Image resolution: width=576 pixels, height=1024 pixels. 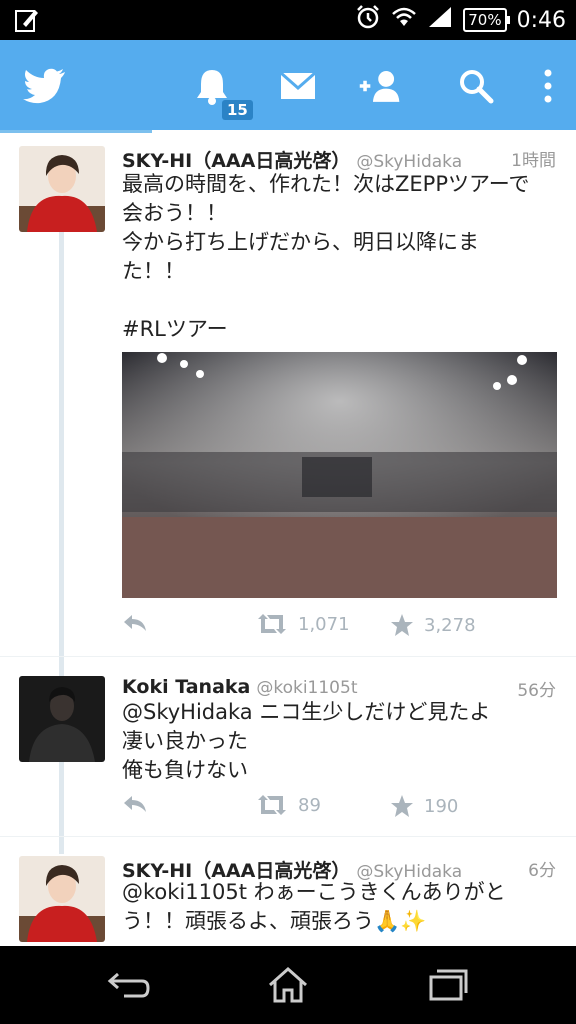 I want to click on home-icon, so click(x=288, y=985).